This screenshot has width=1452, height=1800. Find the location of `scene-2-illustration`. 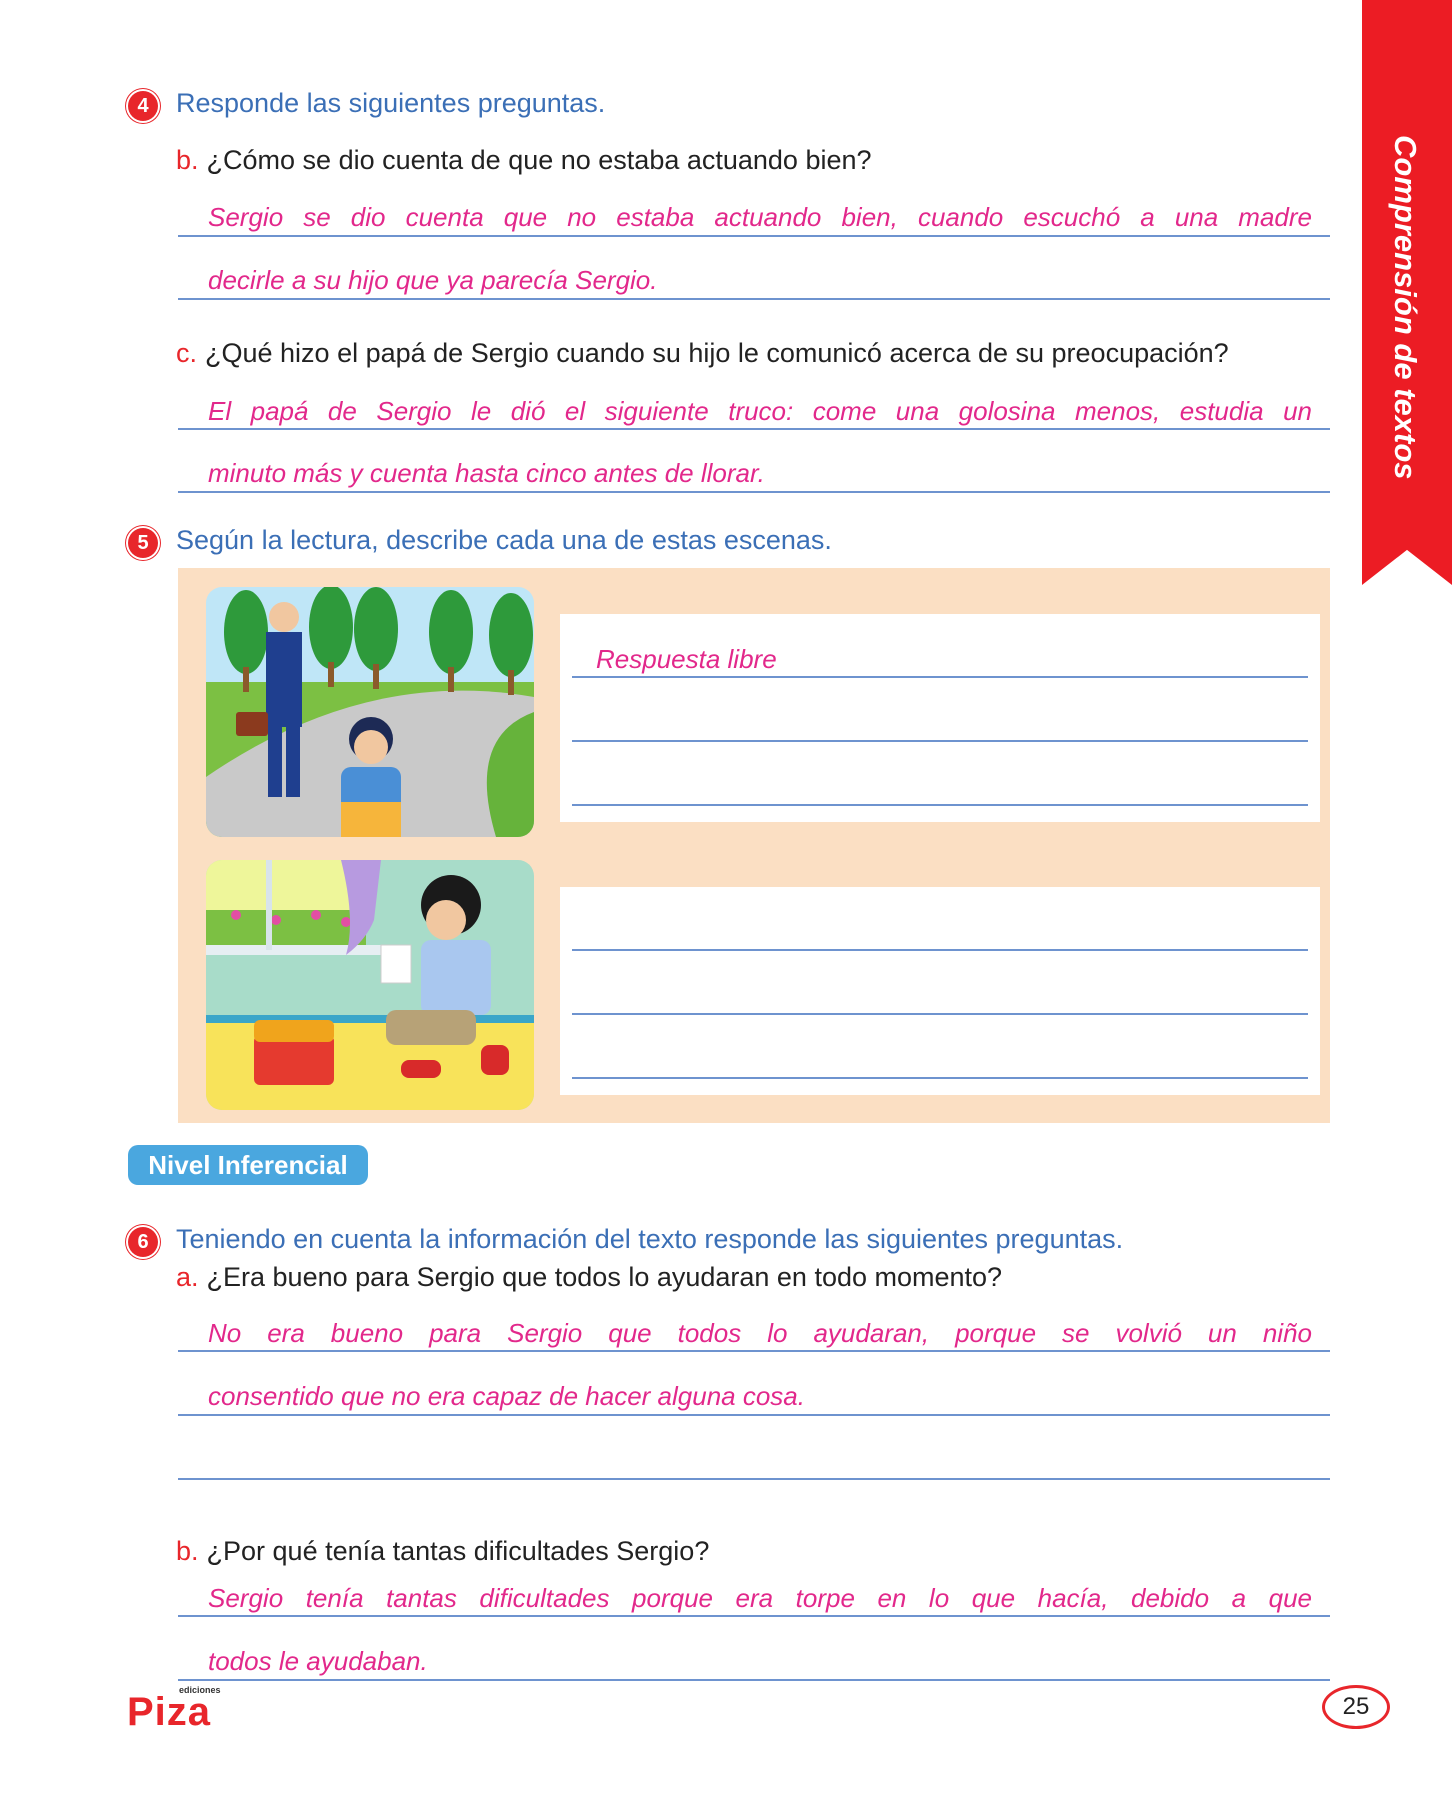

scene-2-illustration is located at coordinates (370, 985).